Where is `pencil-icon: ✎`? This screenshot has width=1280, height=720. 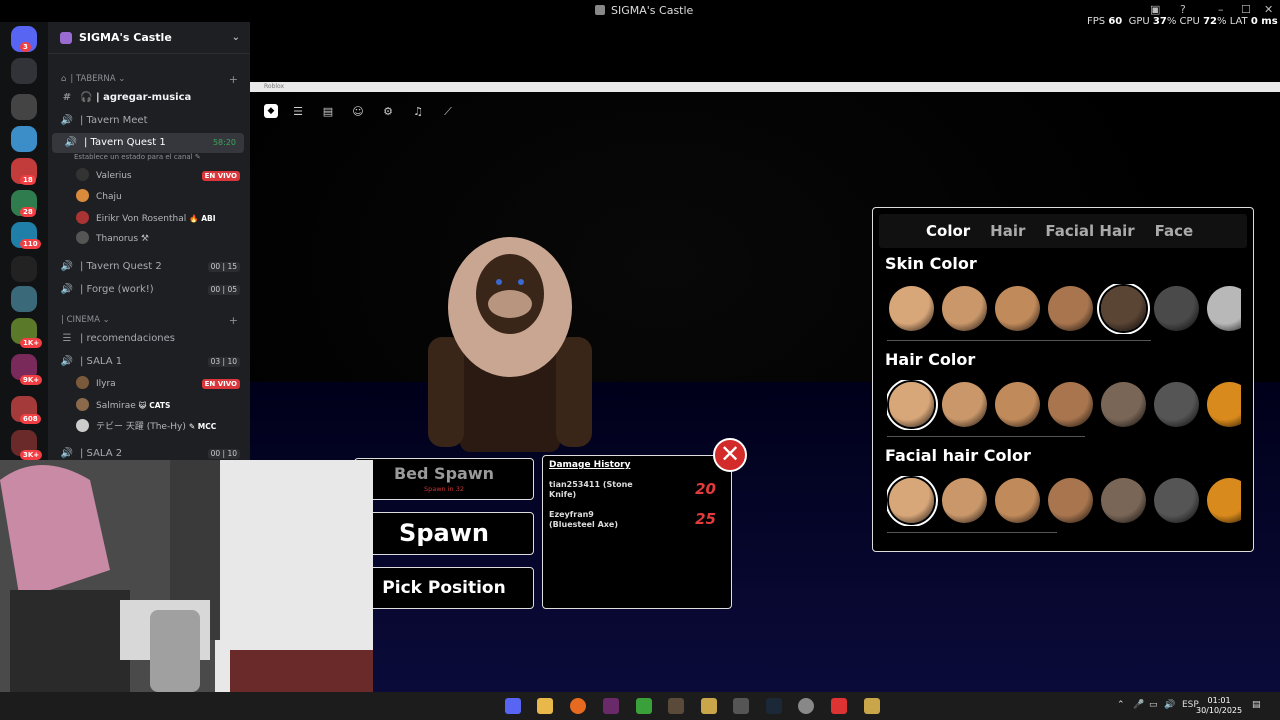 pencil-icon: ✎ is located at coordinates (197, 157).